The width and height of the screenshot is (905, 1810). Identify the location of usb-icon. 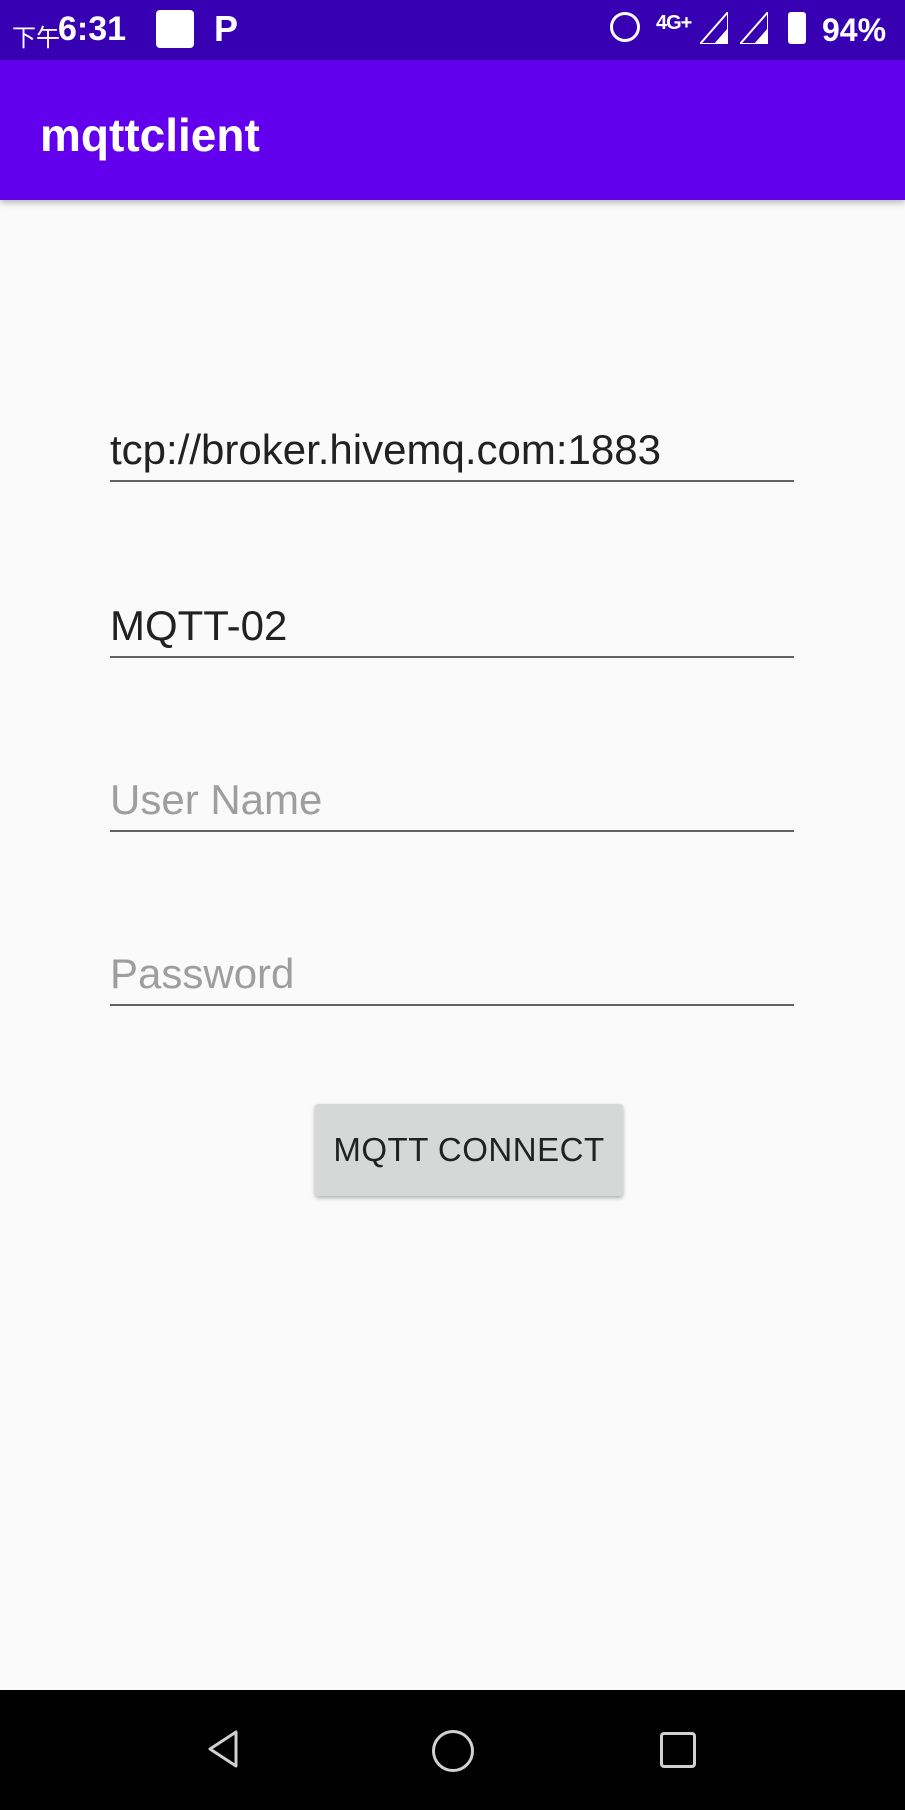
(175, 29).